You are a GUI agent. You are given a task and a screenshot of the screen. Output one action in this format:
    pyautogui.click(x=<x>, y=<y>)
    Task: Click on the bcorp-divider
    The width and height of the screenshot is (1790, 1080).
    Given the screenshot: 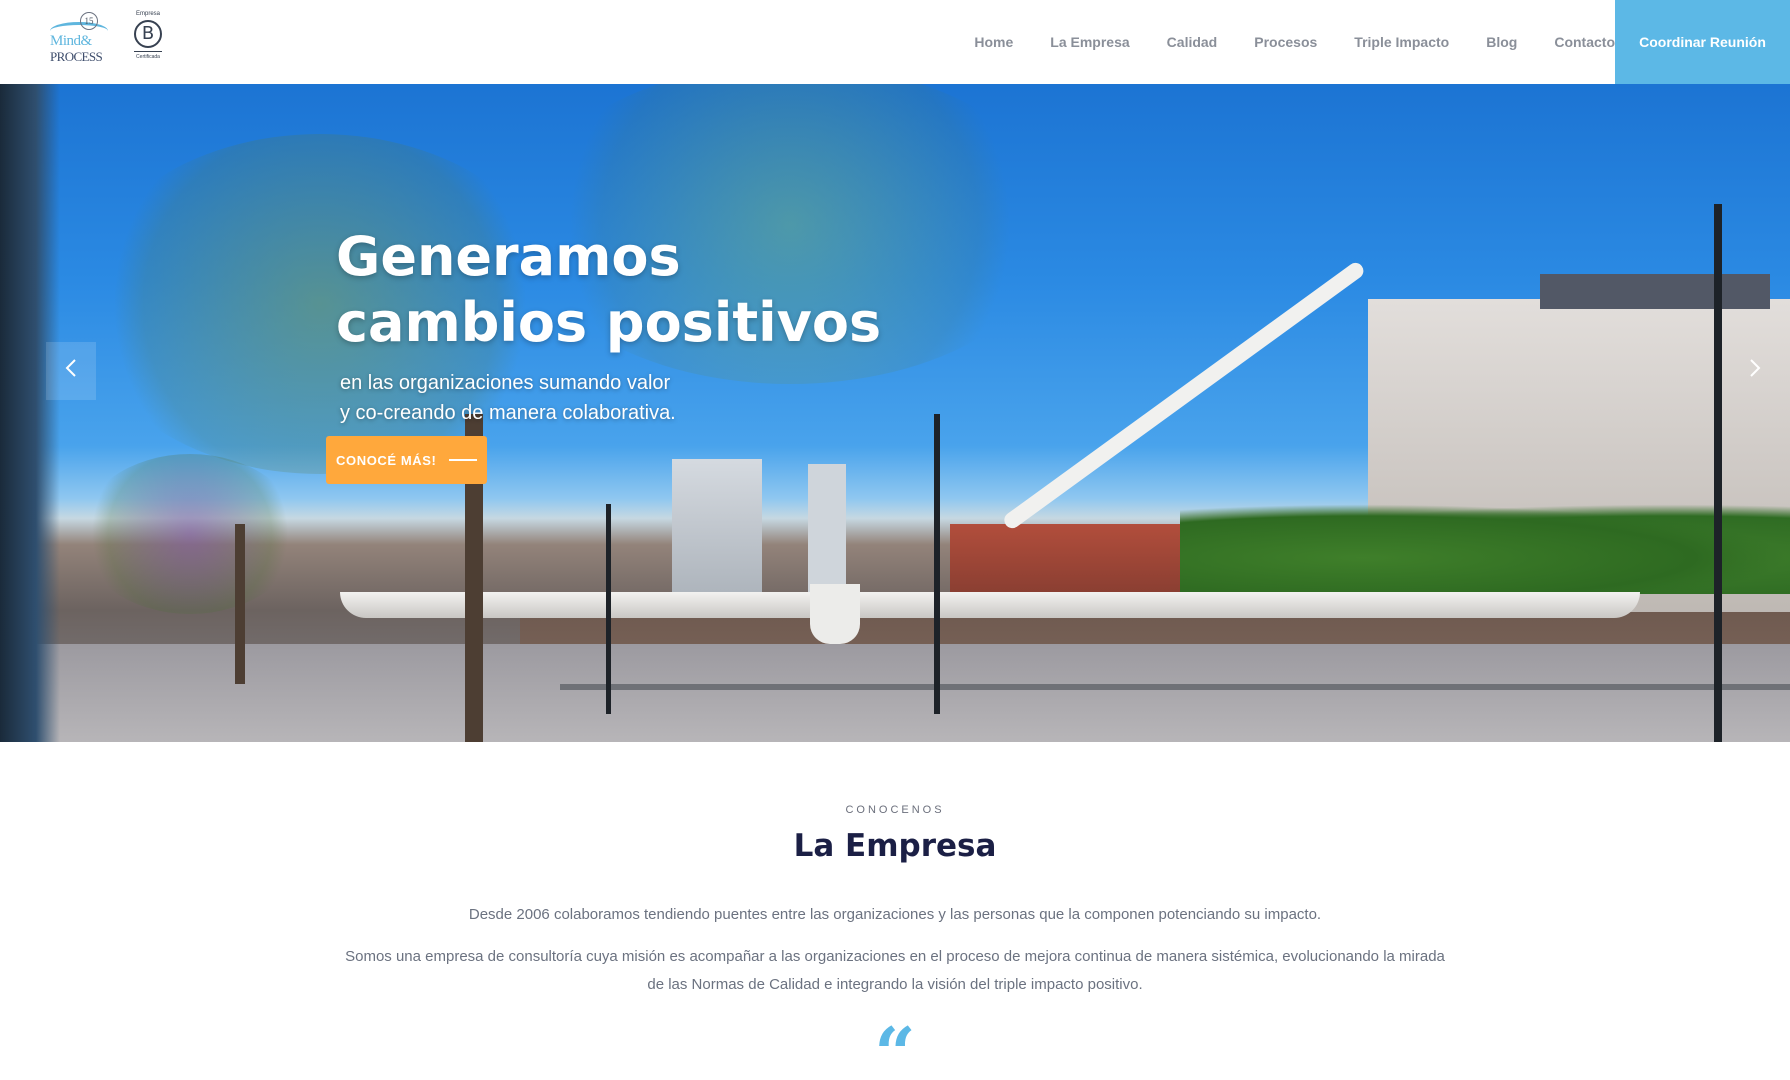 What is the action you would take?
    pyautogui.click(x=148, y=51)
    